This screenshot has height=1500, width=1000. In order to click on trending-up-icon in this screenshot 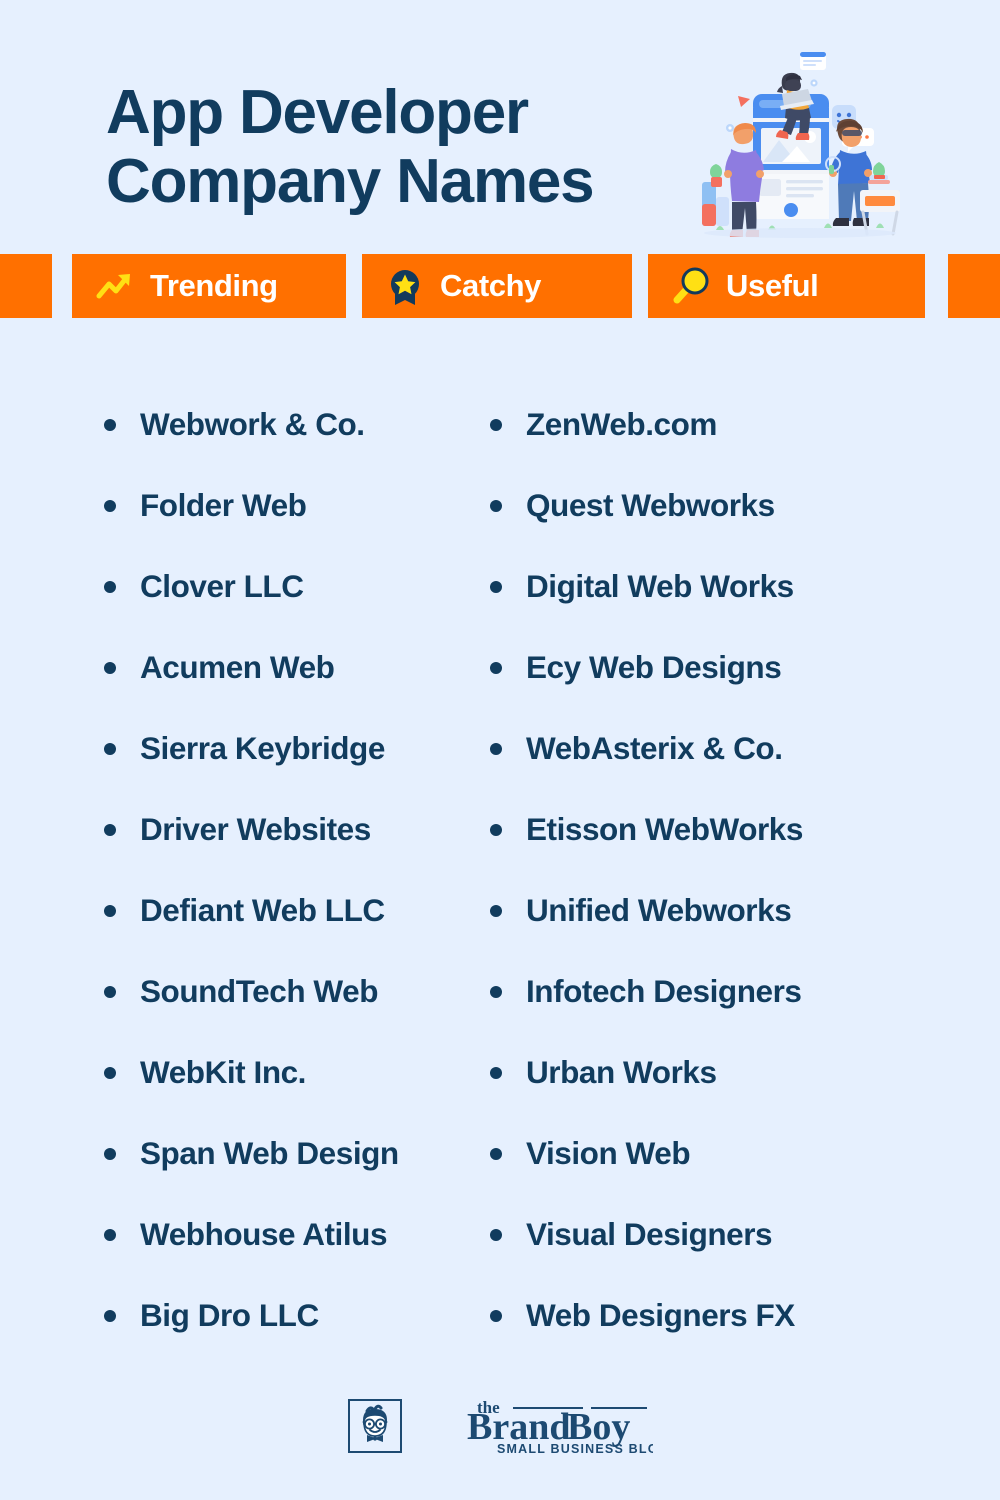, I will do `click(113, 286)`.